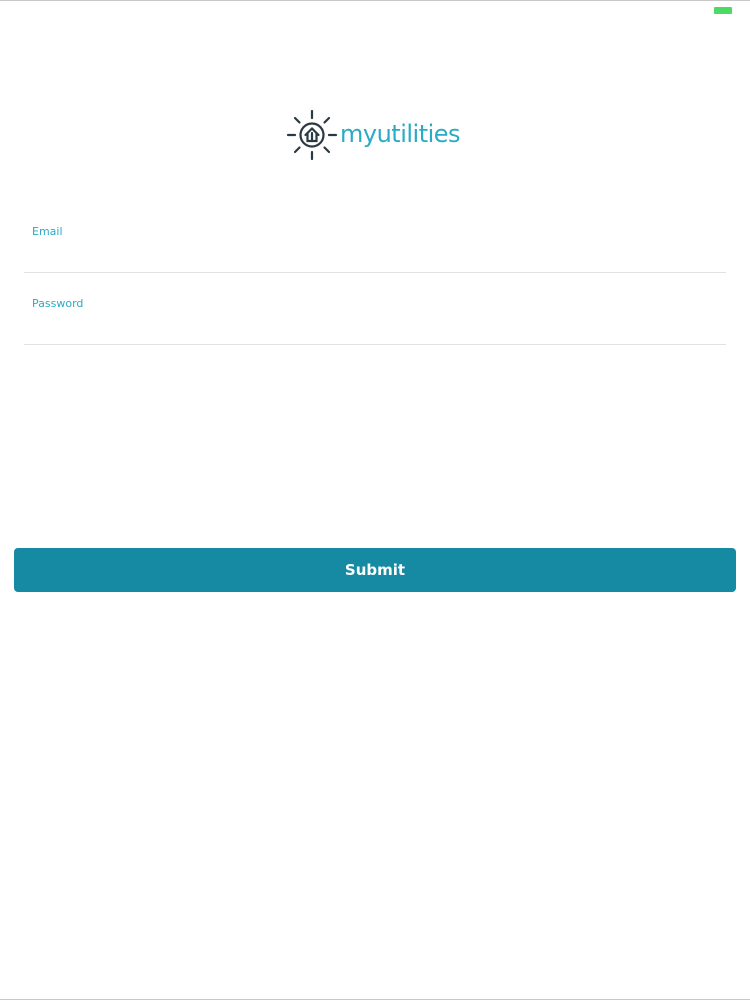 The height and width of the screenshot is (1000, 750). I want to click on brand-logo: myutilities, so click(373, 135).